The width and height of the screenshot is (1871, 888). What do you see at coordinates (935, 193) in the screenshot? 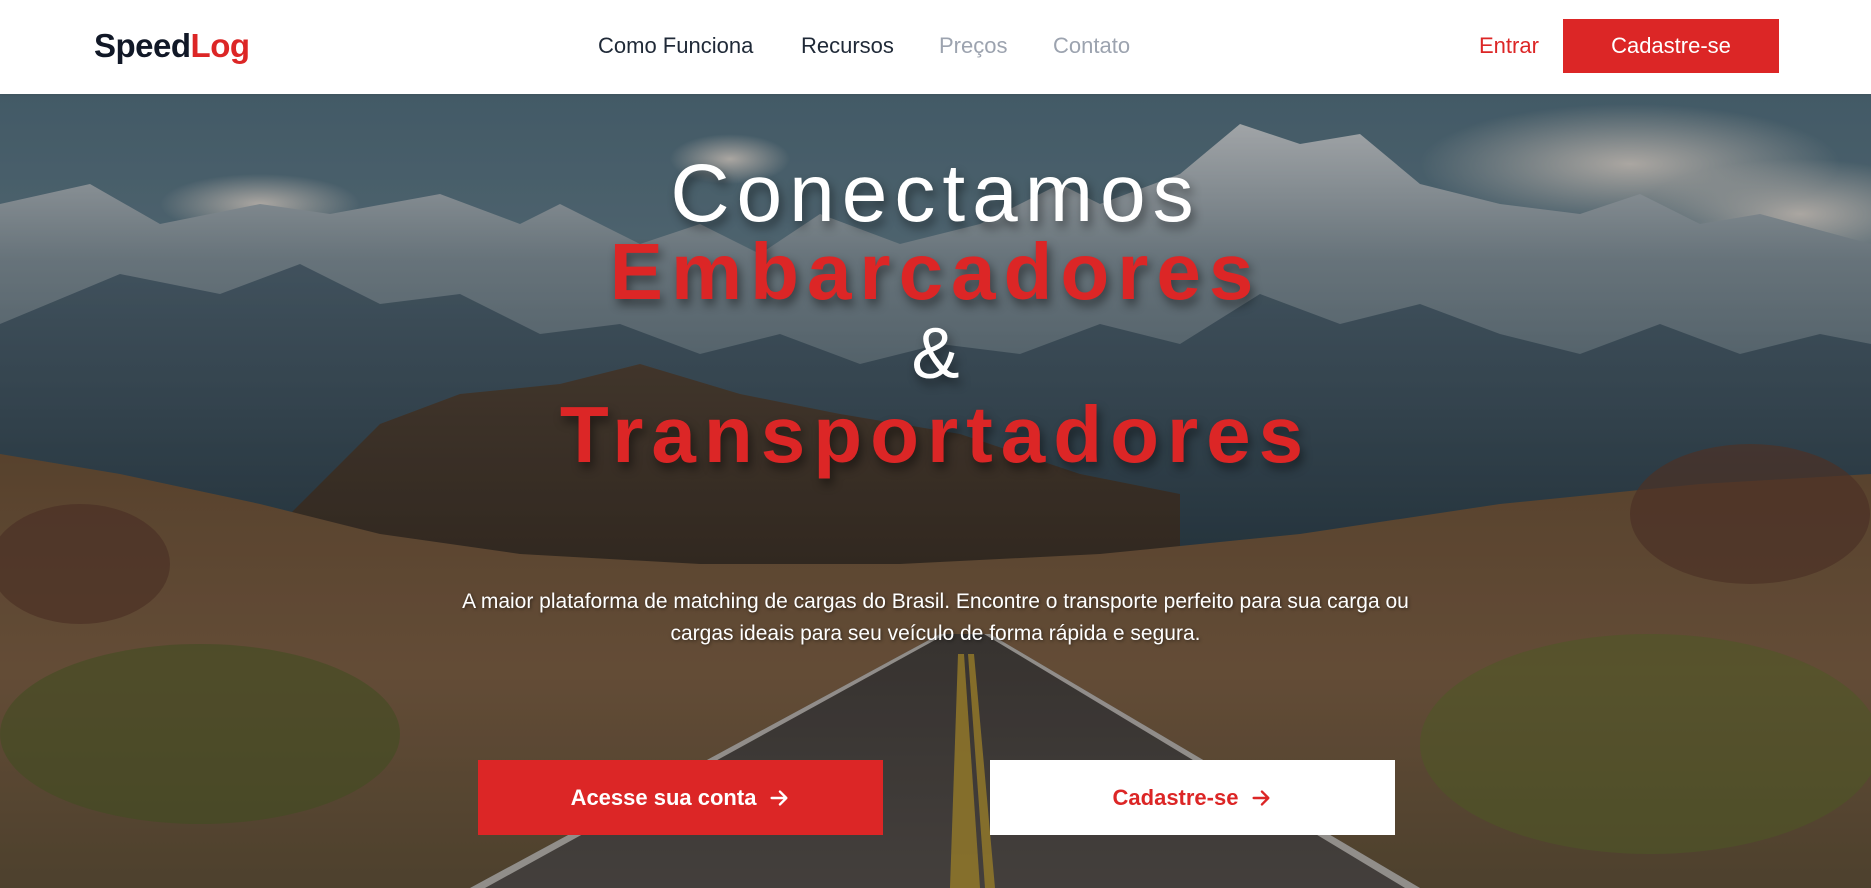
I see `hero-headline-line1: Conectamos` at bounding box center [935, 193].